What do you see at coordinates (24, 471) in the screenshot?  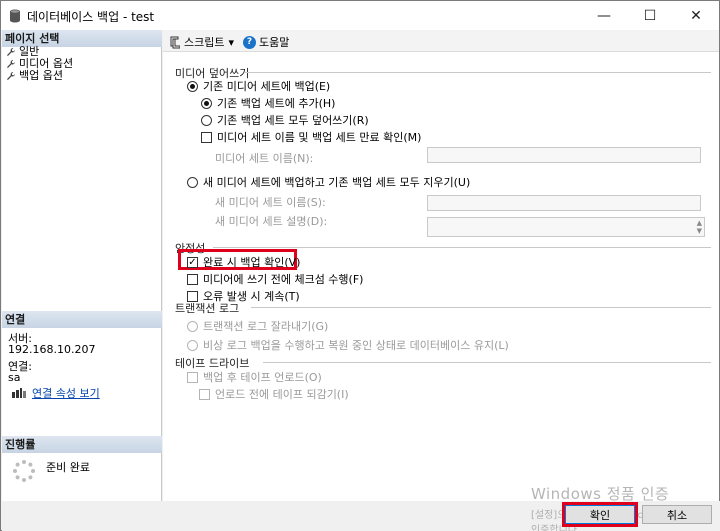 I see `progress-spinner-icon` at bounding box center [24, 471].